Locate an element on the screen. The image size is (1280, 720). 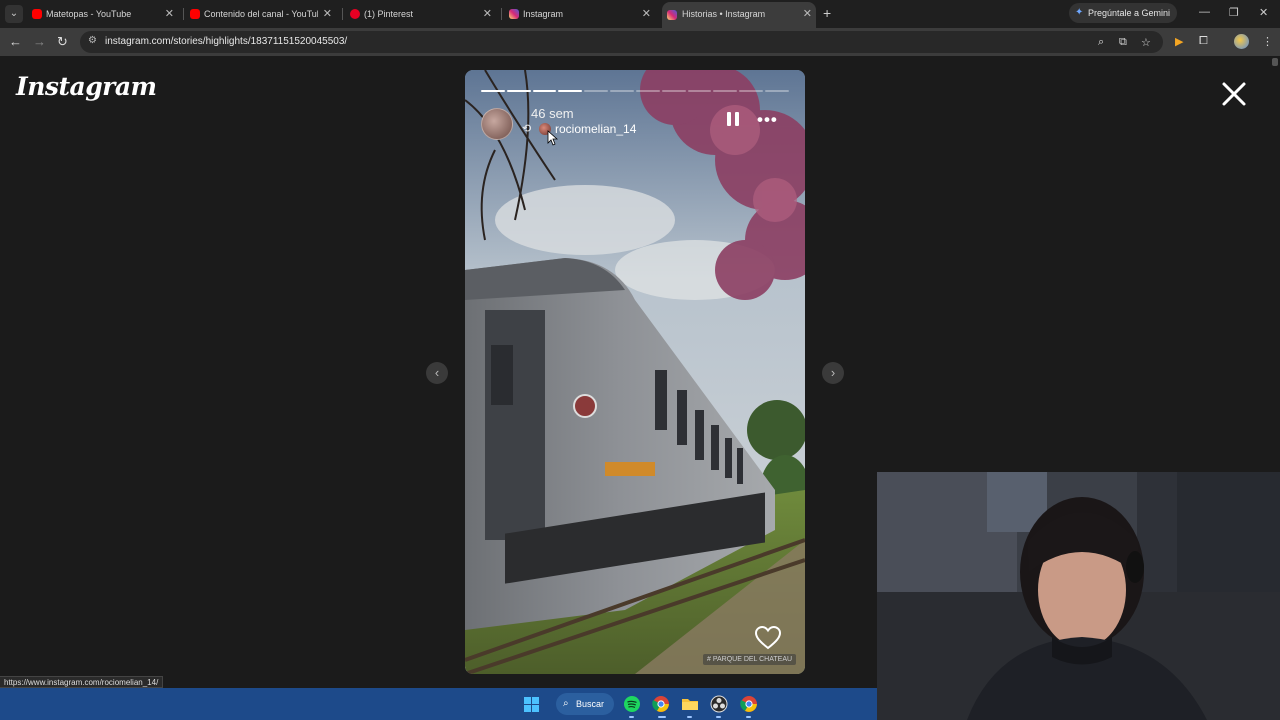
install-app-icon: ⧉ is located at coordinates (1123, 42).